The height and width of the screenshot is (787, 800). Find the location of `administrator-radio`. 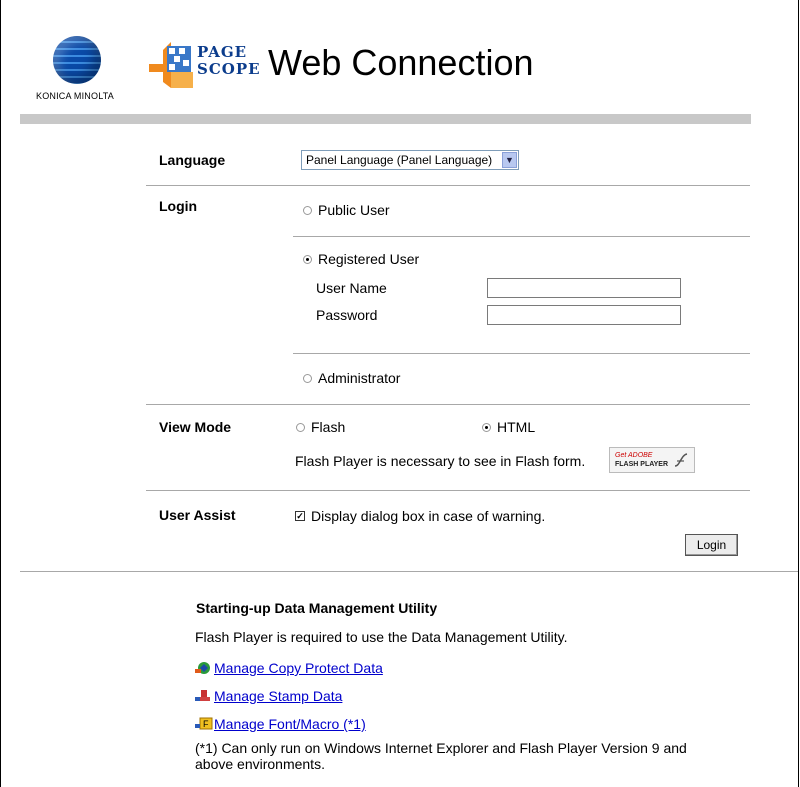

administrator-radio is located at coordinates (307, 378).